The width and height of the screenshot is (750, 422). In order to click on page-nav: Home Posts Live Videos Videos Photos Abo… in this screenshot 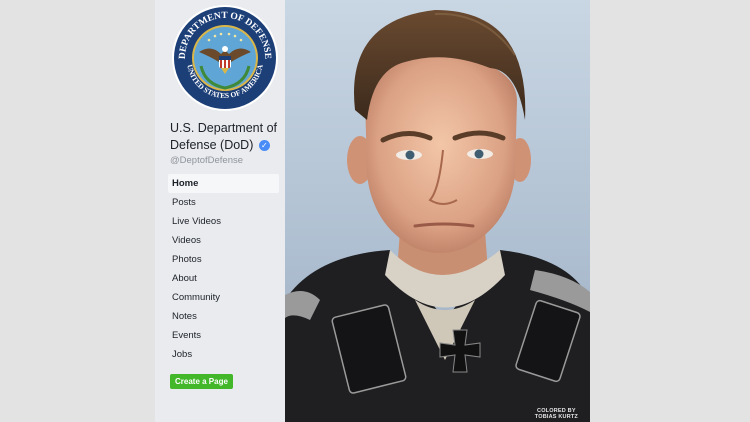, I will do `click(223, 269)`.